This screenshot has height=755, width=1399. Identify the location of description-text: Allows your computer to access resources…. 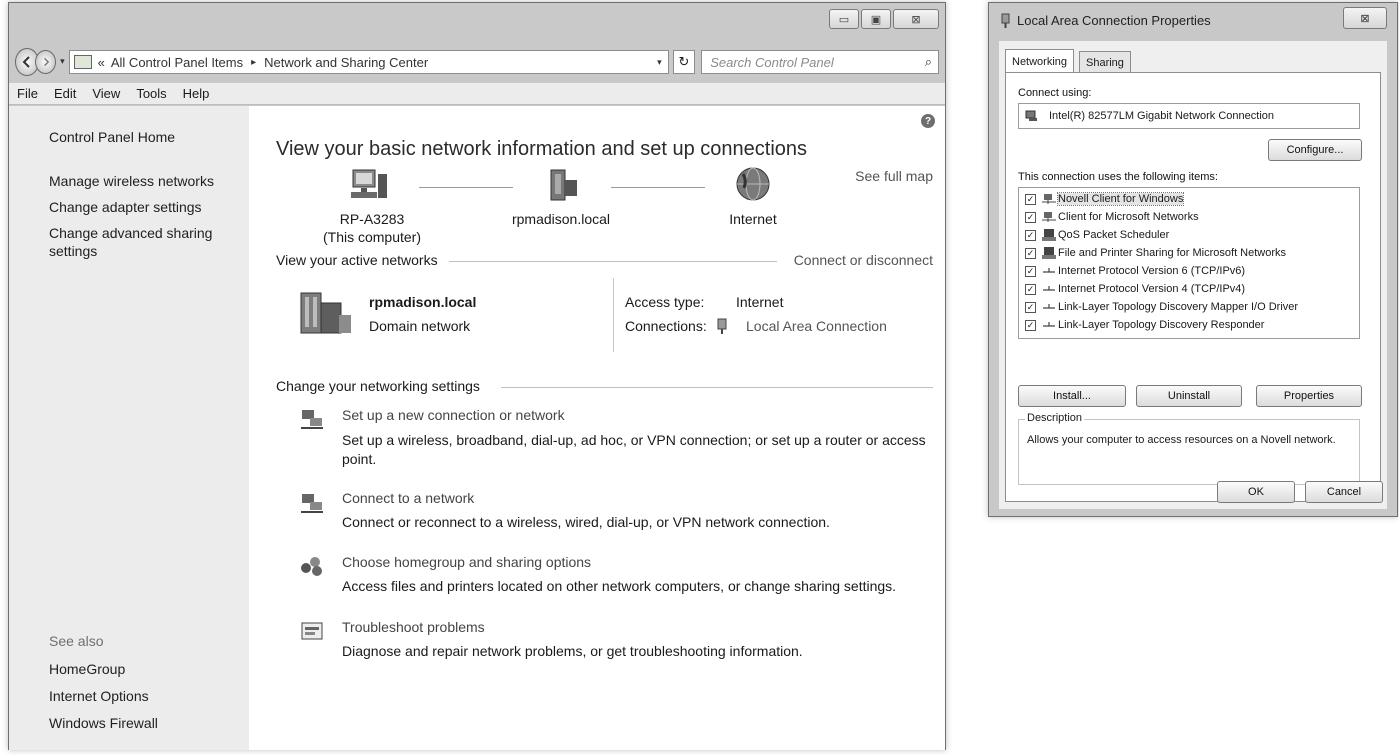
(1181, 440).